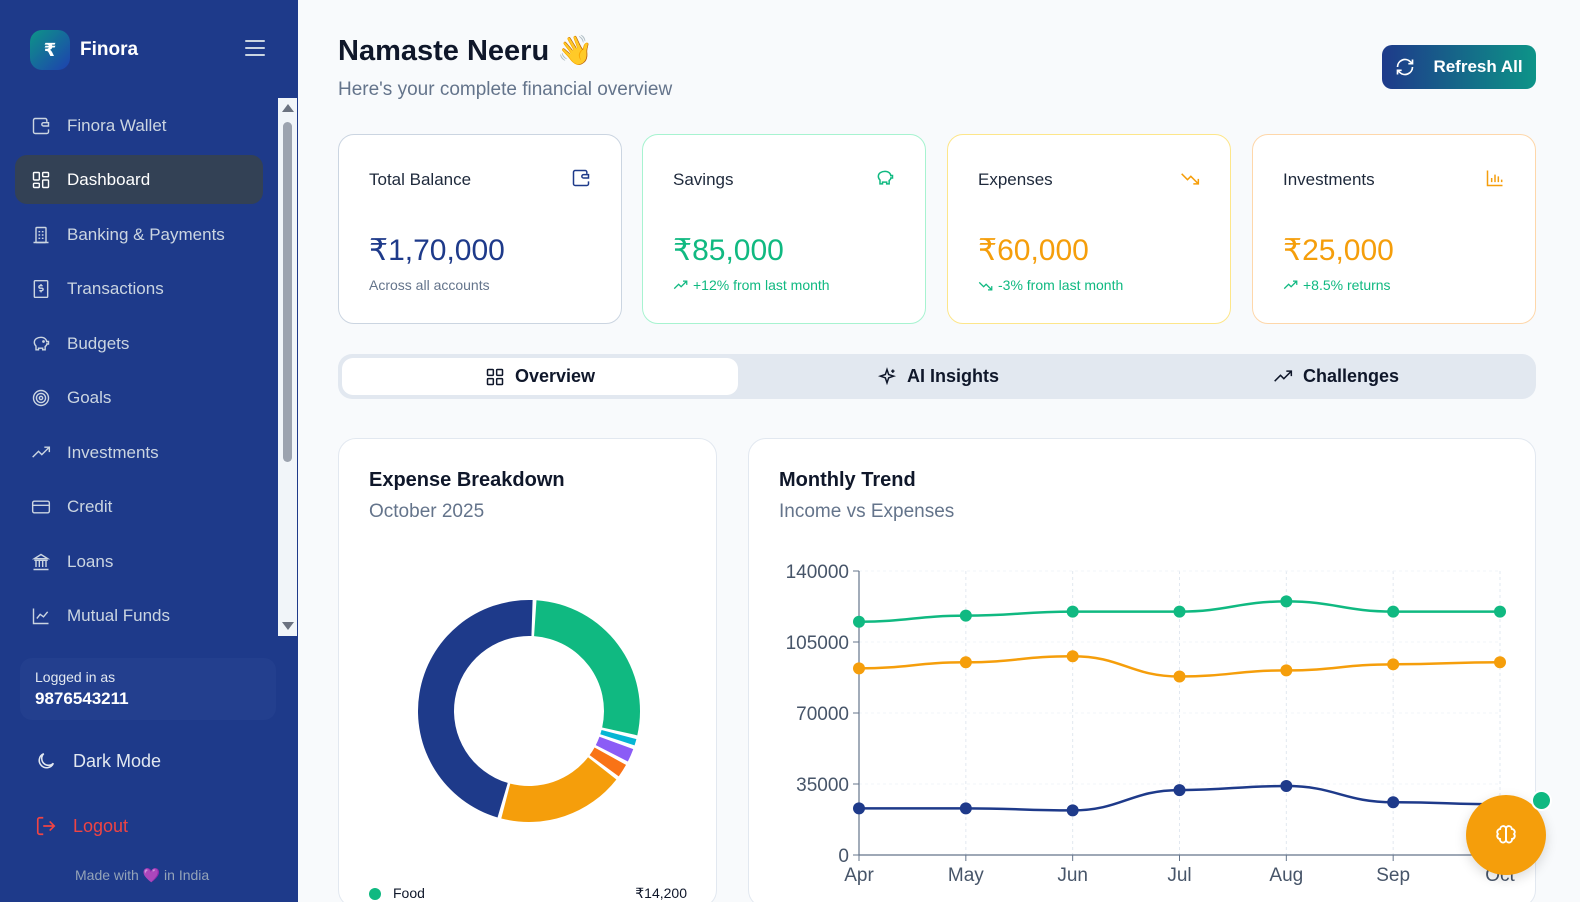 Image resolution: width=1580 pixels, height=902 pixels. I want to click on dark-mode-toggle: Dark Mode, so click(98, 761).